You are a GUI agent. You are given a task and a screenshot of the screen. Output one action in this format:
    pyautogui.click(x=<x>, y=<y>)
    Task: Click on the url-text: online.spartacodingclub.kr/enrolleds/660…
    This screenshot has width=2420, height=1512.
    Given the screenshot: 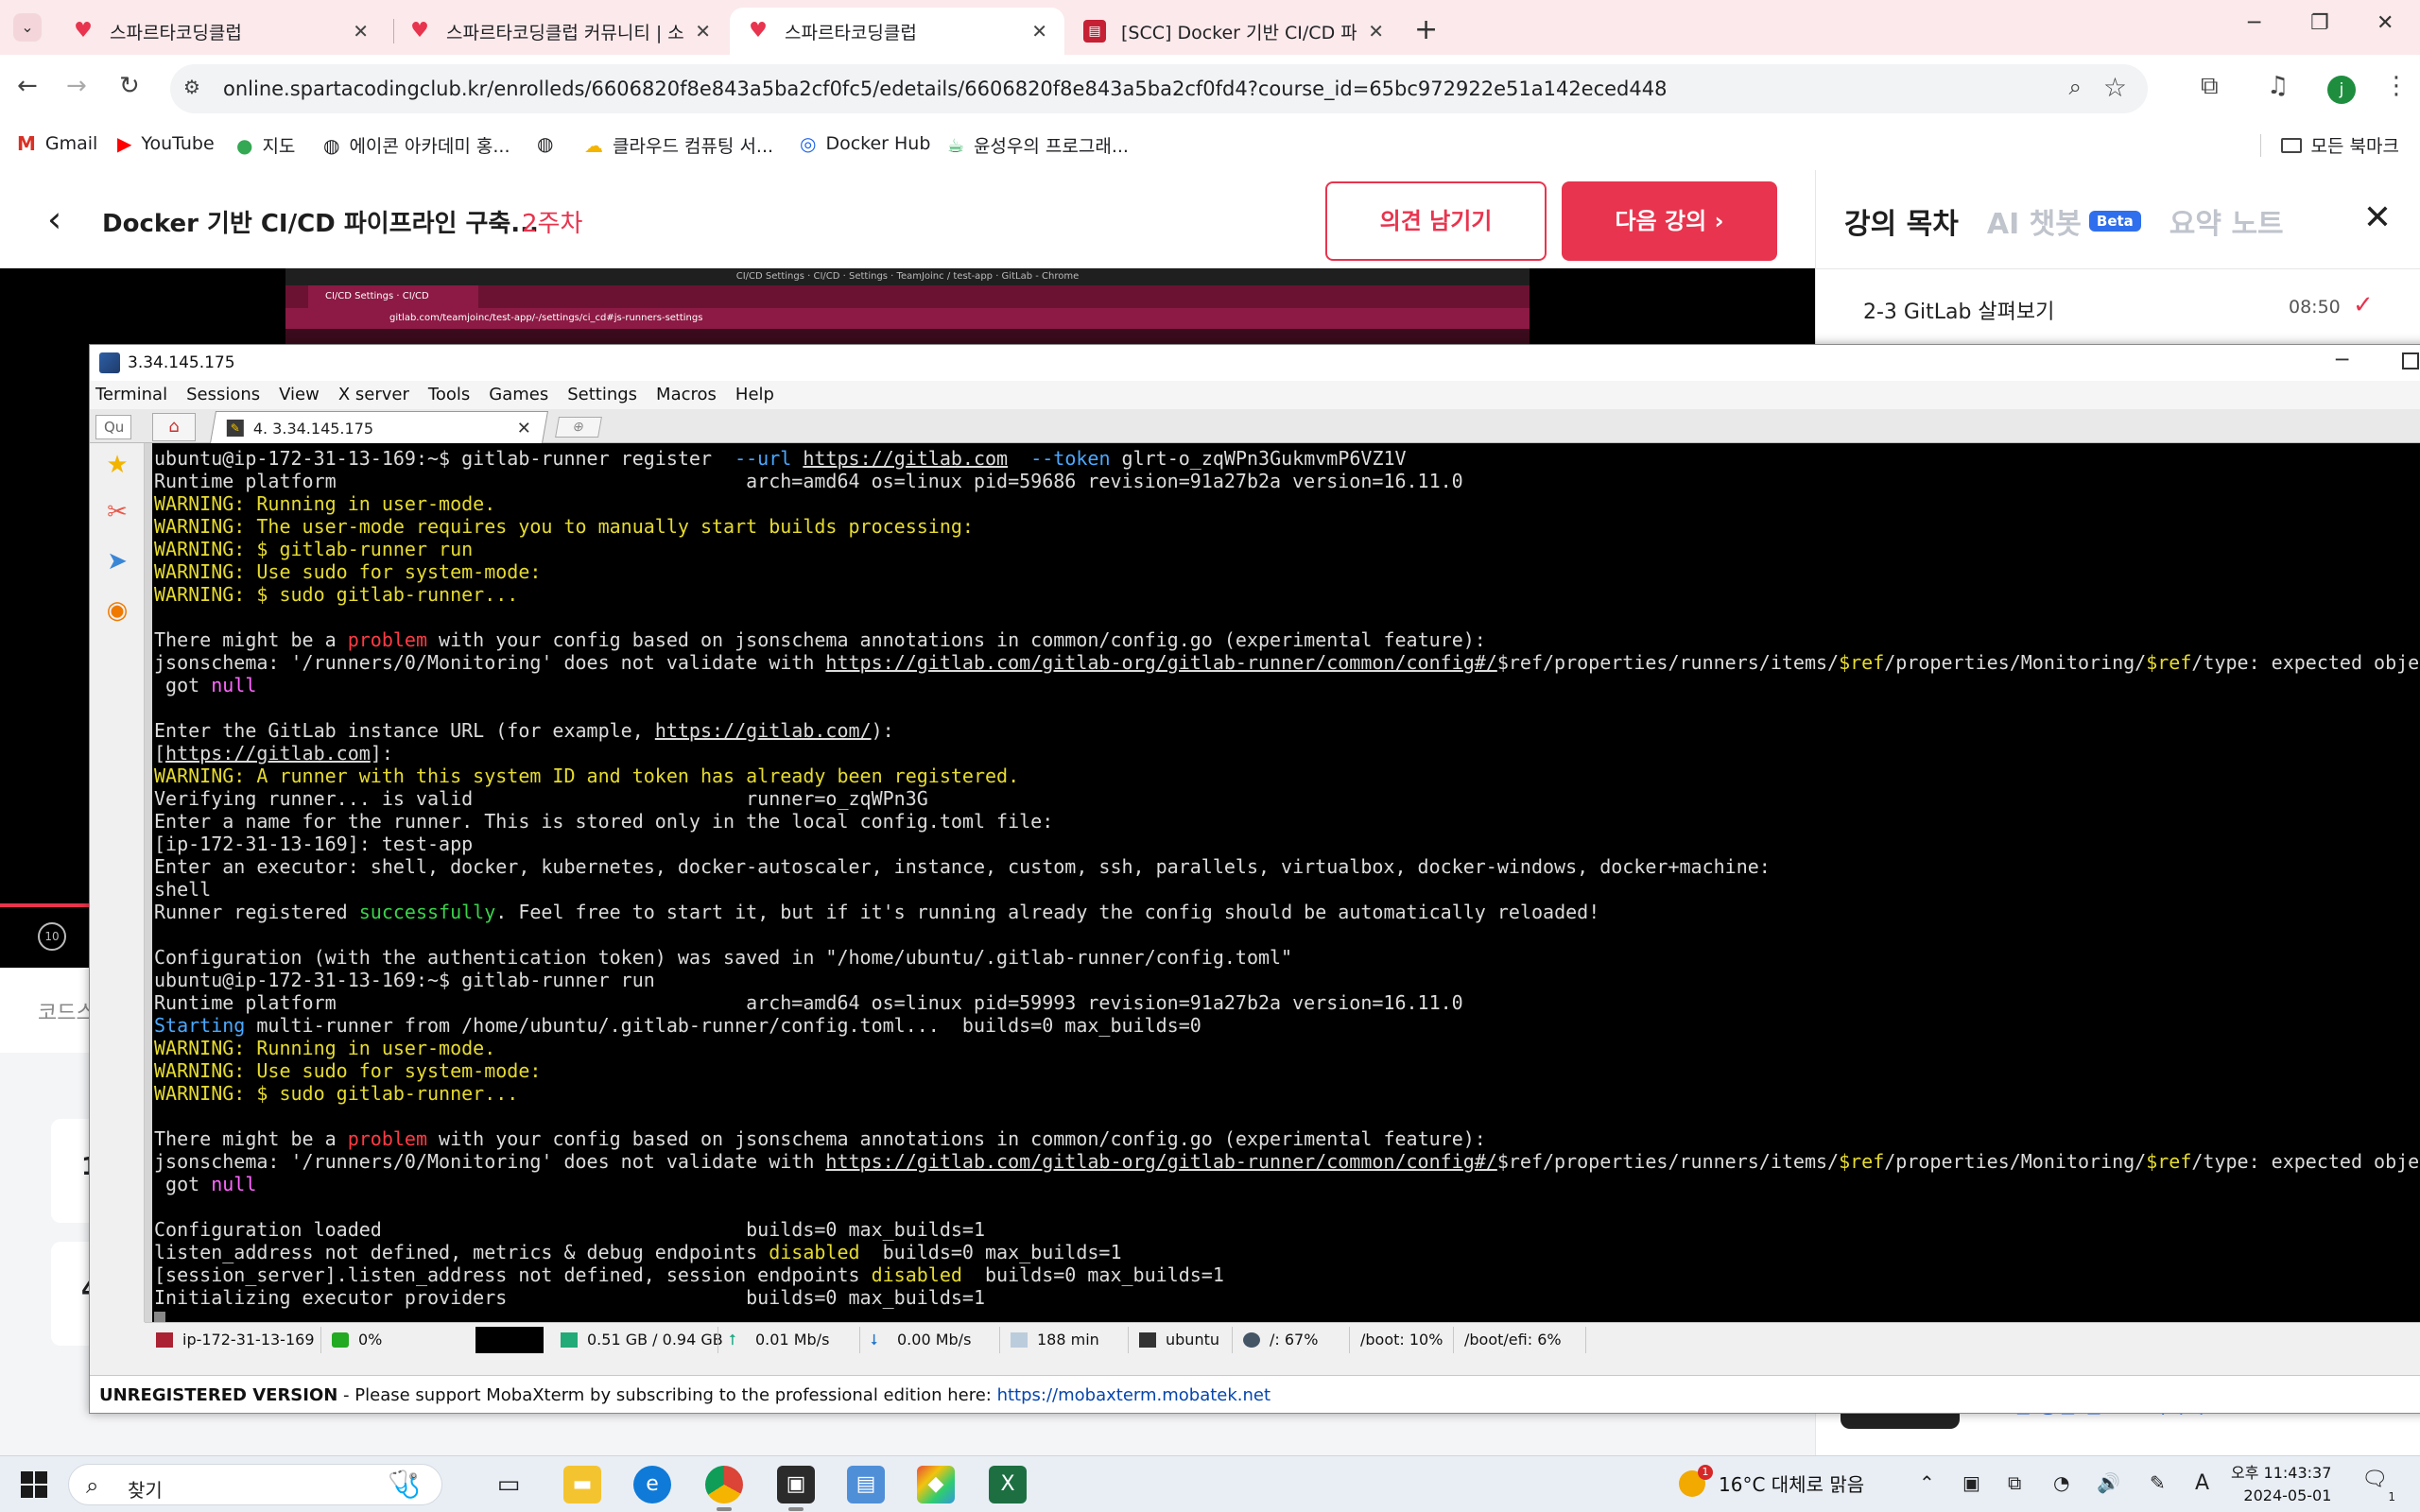 What is the action you would take?
    pyautogui.click(x=945, y=88)
    